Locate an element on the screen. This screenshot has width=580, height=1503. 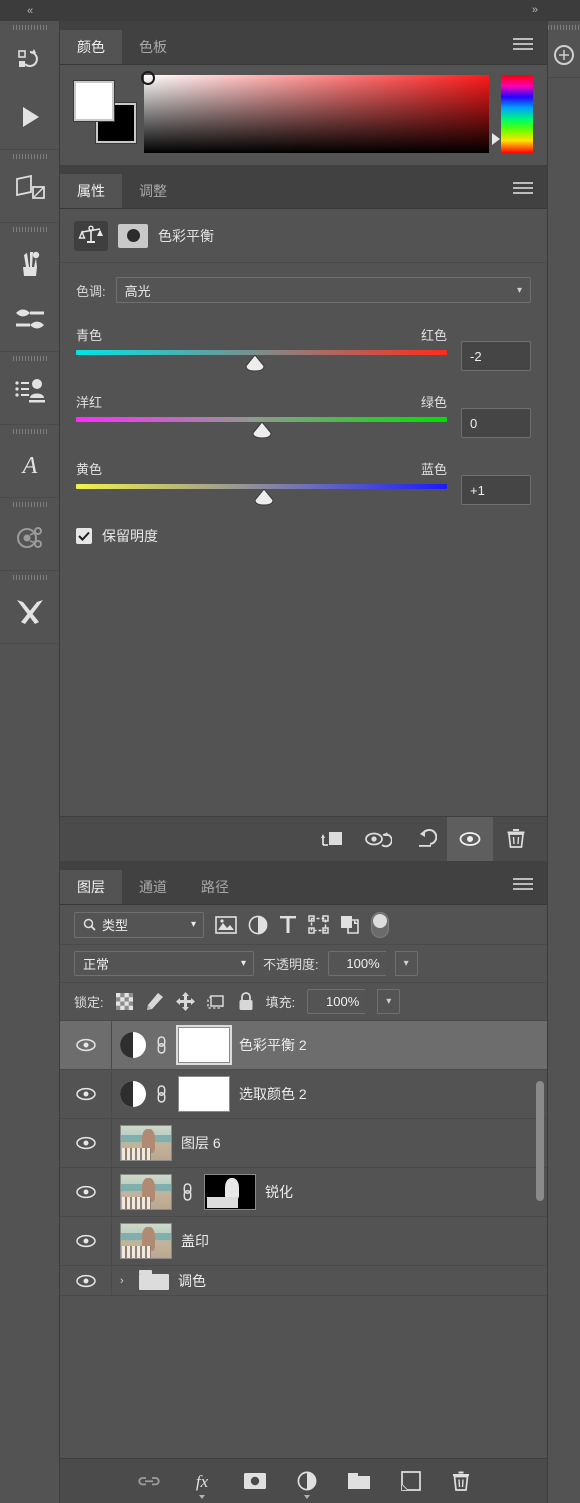
slider-yellow-blue-handle is located at coordinates (264, 497).